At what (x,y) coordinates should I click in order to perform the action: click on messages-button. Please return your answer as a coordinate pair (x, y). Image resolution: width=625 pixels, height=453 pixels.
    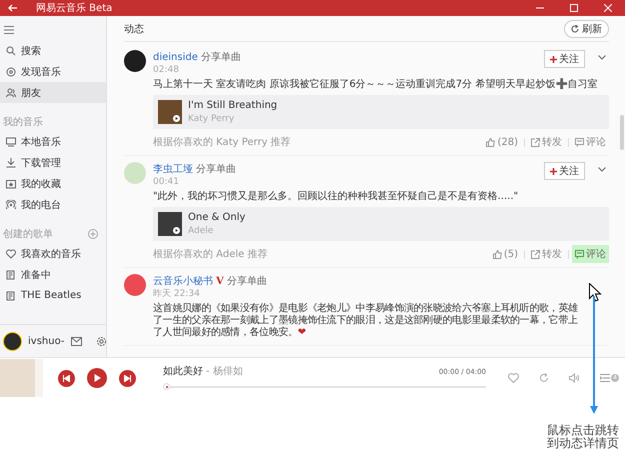
    Looking at the image, I should click on (76, 341).